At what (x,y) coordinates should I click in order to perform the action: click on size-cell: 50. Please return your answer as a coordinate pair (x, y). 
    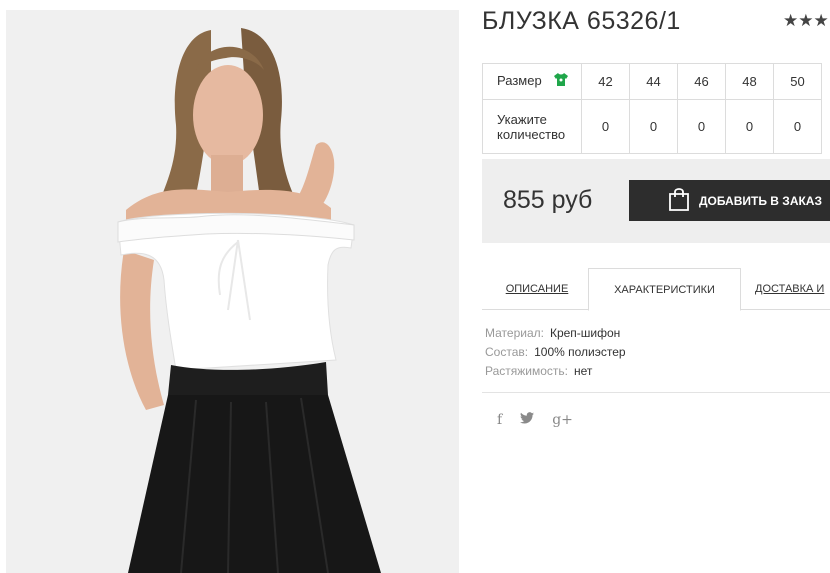
    Looking at the image, I should click on (797, 81).